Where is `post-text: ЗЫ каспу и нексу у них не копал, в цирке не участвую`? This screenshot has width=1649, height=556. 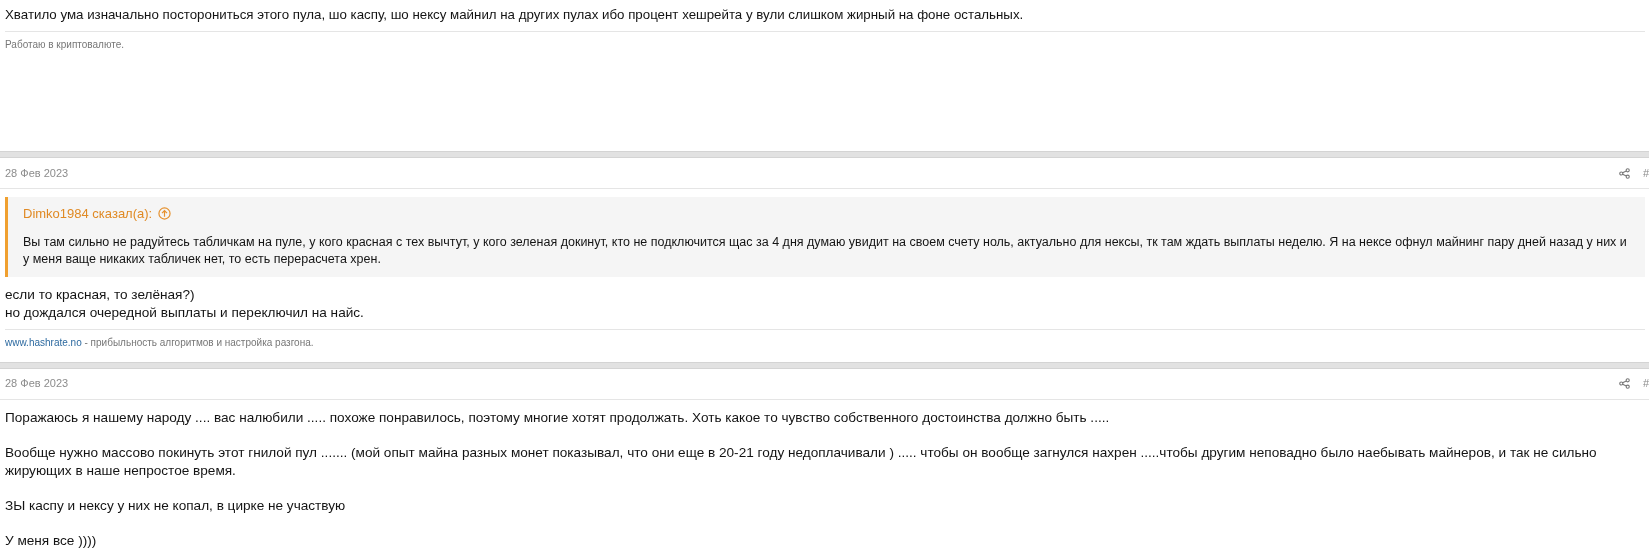
post-text: ЗЫ каспу и нексу у них не копал, в цирке не участвую is located at coordinates (176, 505).